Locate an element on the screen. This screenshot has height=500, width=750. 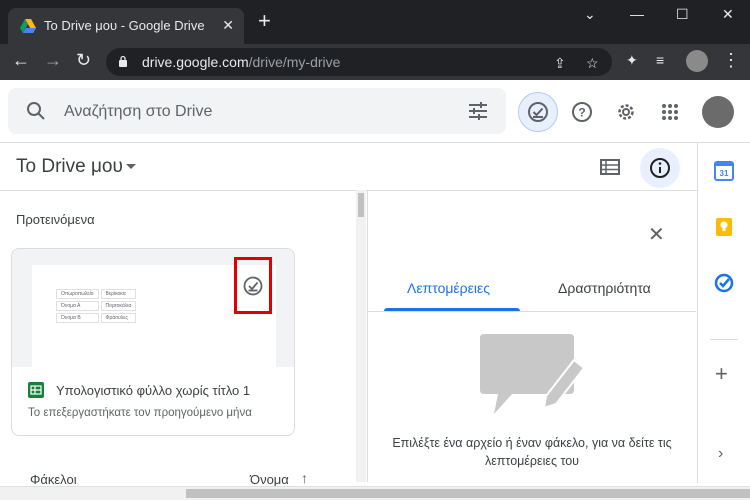
table-cell: Βερίκοκα is located at coordinates (118, 294).